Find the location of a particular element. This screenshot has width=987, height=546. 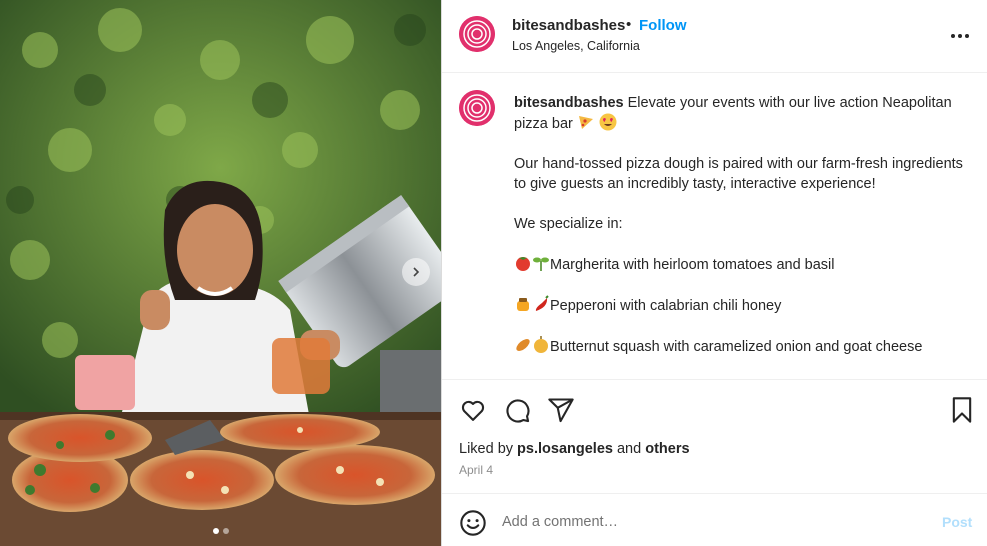

carousel-indicator is located at coordinates (220, 531).